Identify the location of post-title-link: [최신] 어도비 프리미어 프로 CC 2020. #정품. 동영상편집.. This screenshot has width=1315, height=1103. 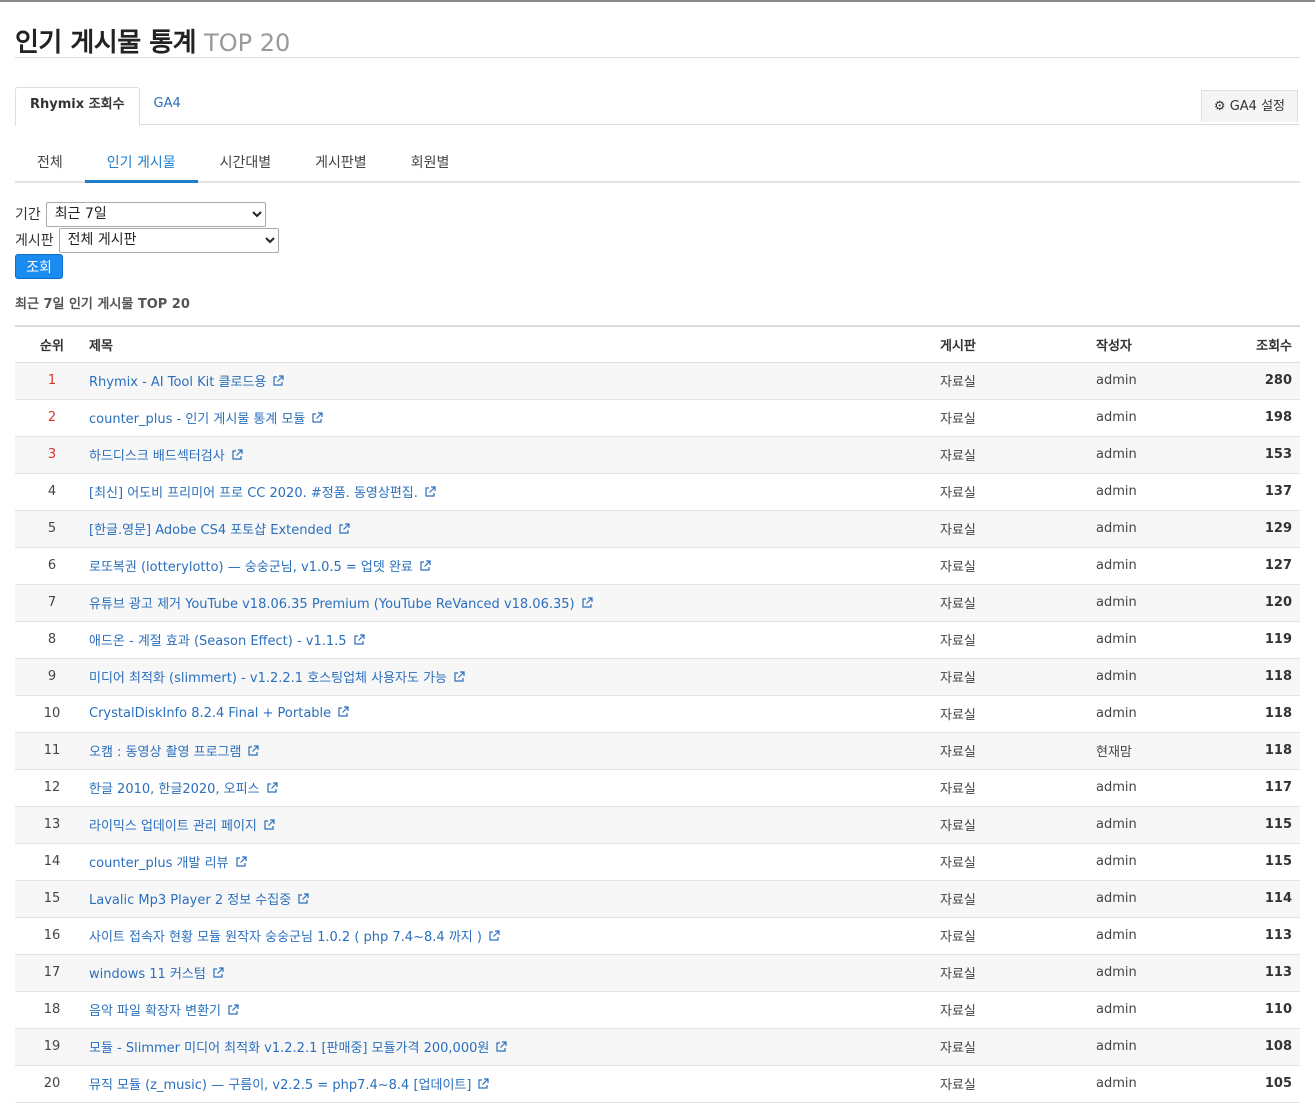
(262, 493).